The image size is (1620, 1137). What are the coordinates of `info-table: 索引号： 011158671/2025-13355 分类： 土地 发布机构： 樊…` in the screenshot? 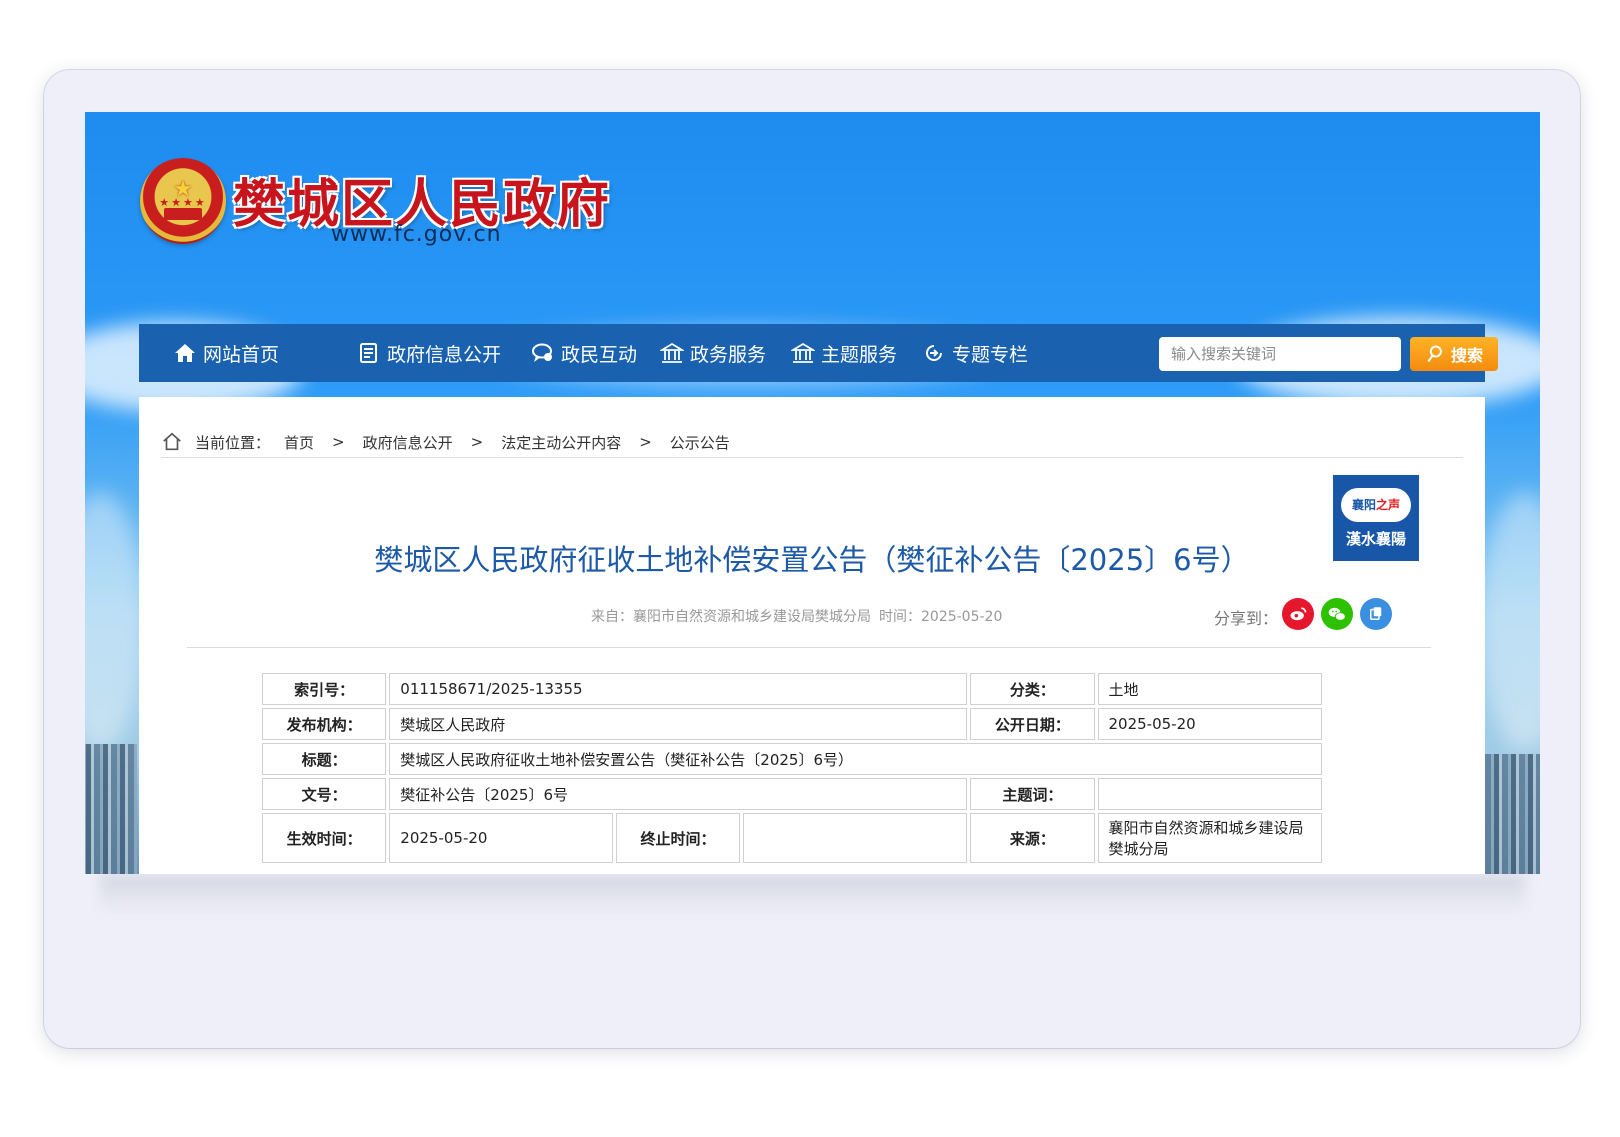 It's located at (792, 768).